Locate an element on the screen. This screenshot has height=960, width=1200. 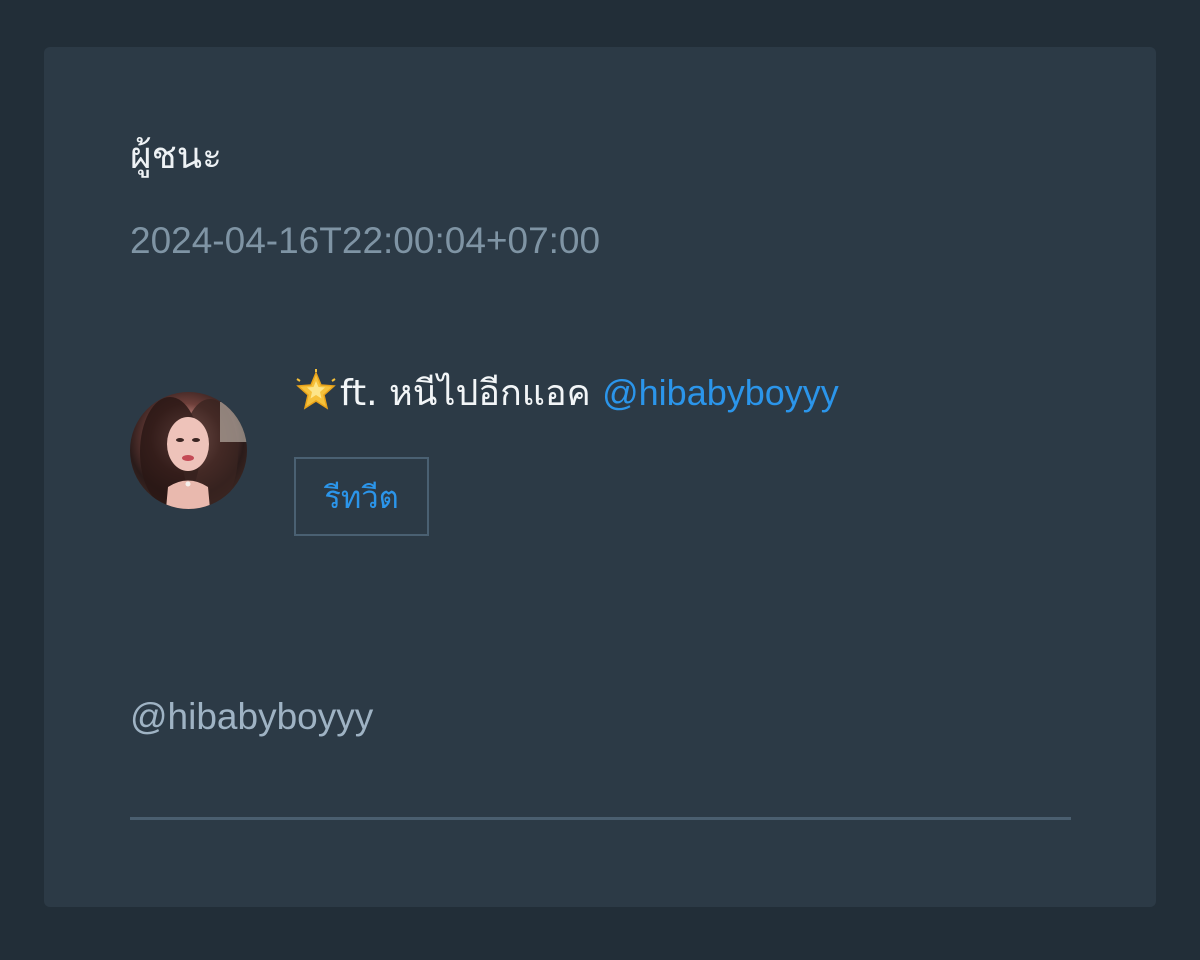
divider is located at coordinates (600, 818).